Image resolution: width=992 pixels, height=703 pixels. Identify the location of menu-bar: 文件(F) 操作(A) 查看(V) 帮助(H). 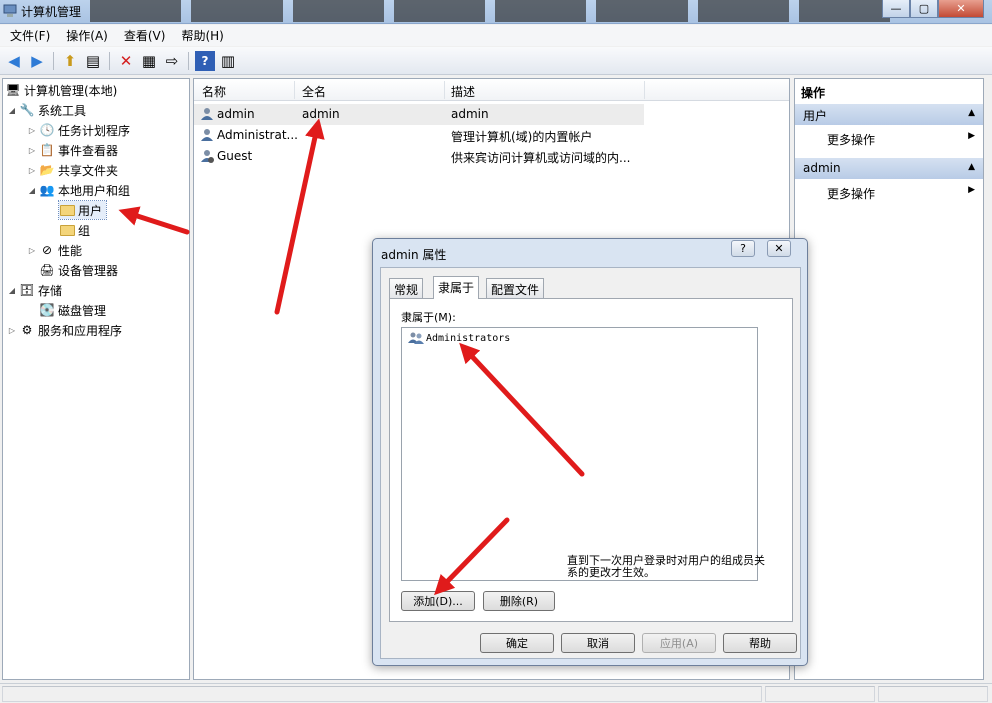
(496, 35).